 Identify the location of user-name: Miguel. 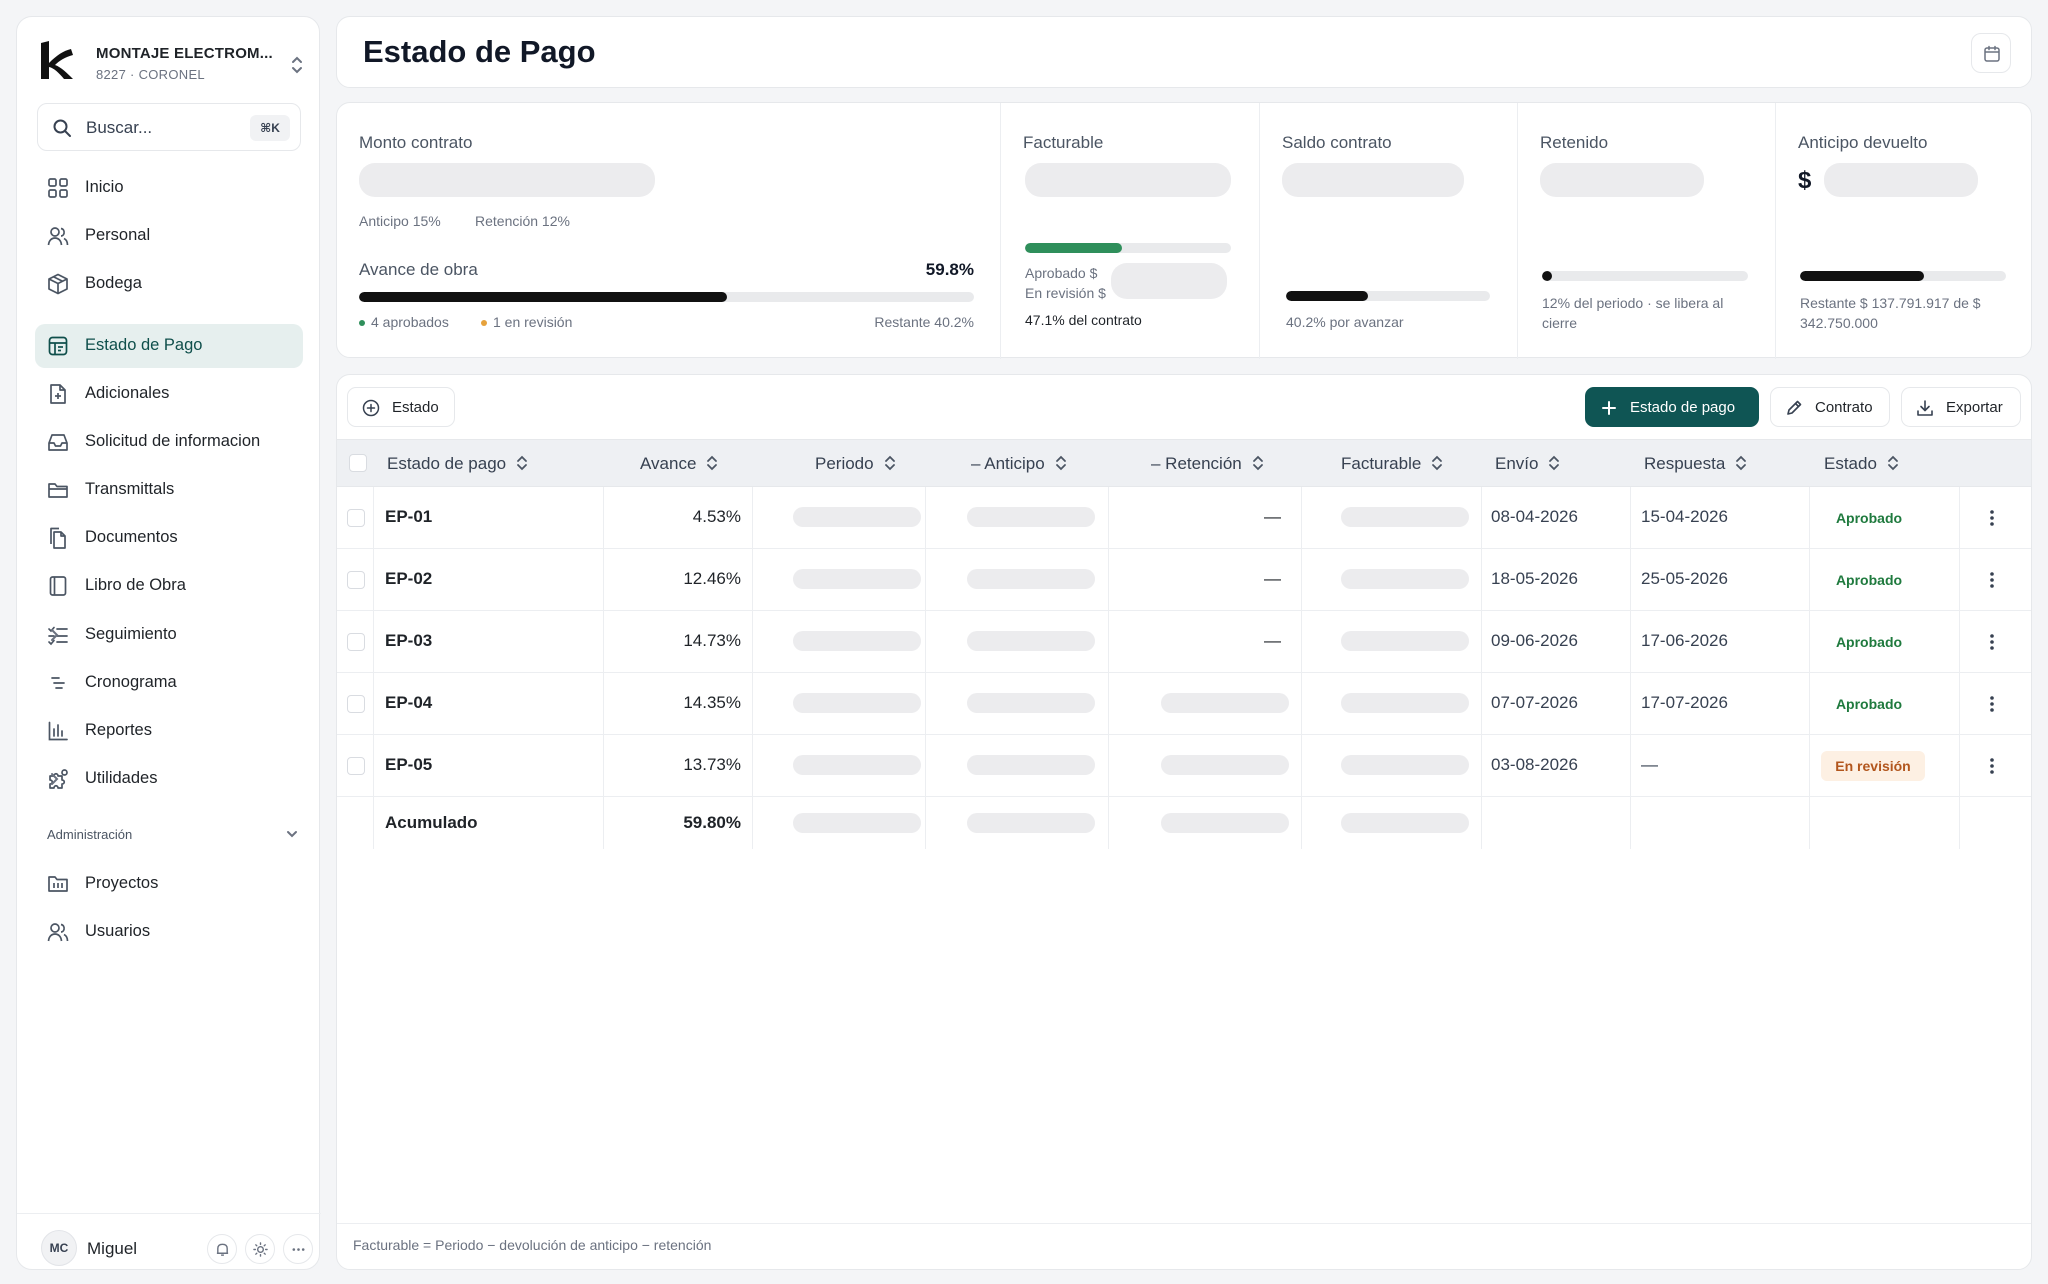
(112, 1249).